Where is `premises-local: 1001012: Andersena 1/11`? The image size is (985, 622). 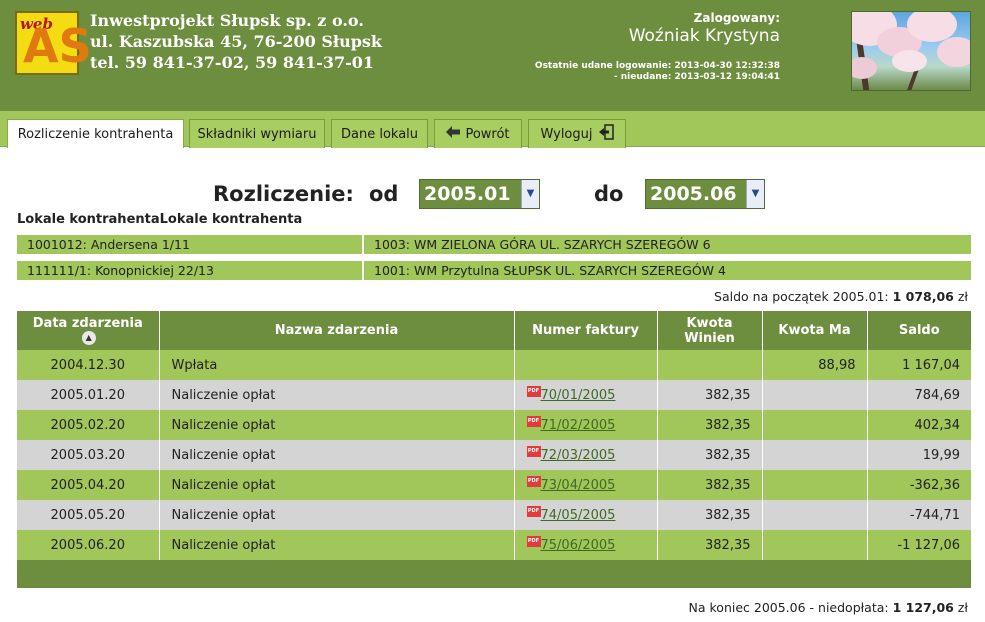 premises-local: 1001012: Andersena 1/11 is located at coordinates (108, 244).